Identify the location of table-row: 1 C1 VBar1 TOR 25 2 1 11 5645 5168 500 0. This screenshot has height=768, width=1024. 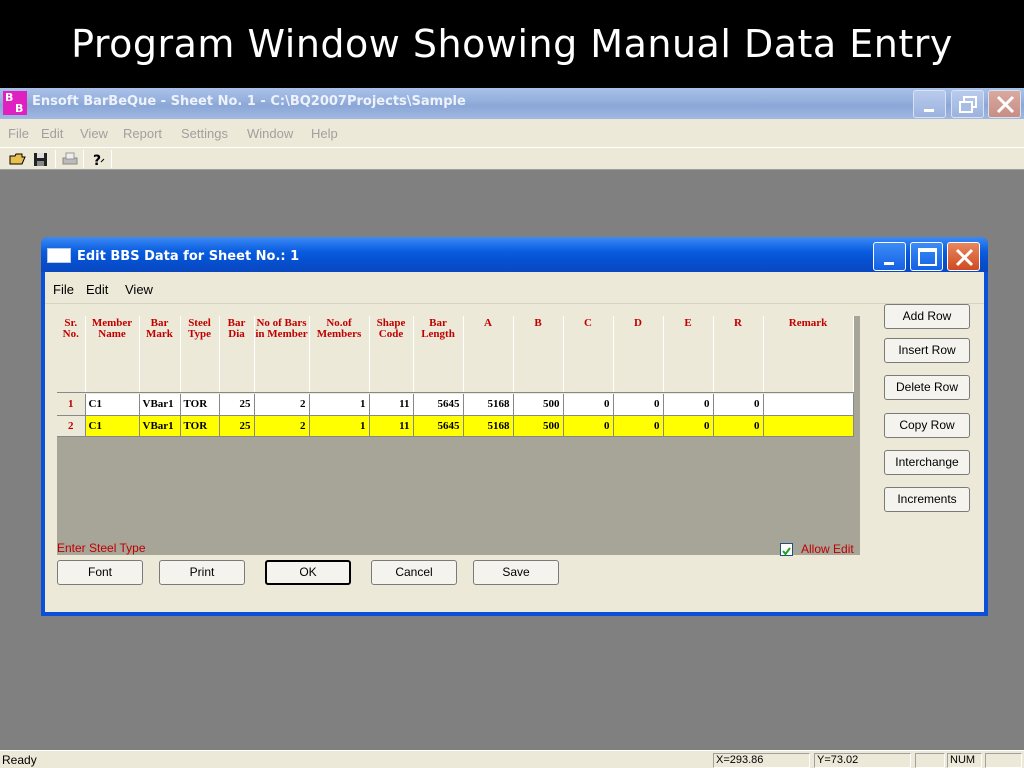
(455, 405).